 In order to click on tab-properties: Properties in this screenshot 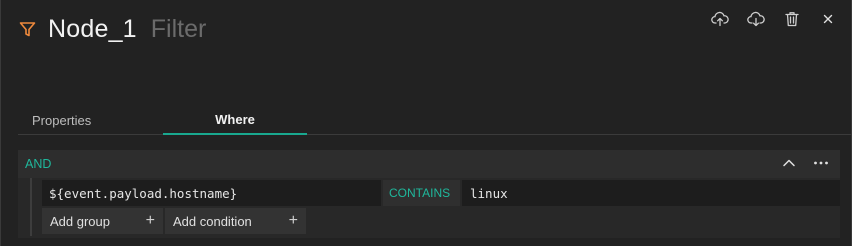, I will do `click(90, 120)`.